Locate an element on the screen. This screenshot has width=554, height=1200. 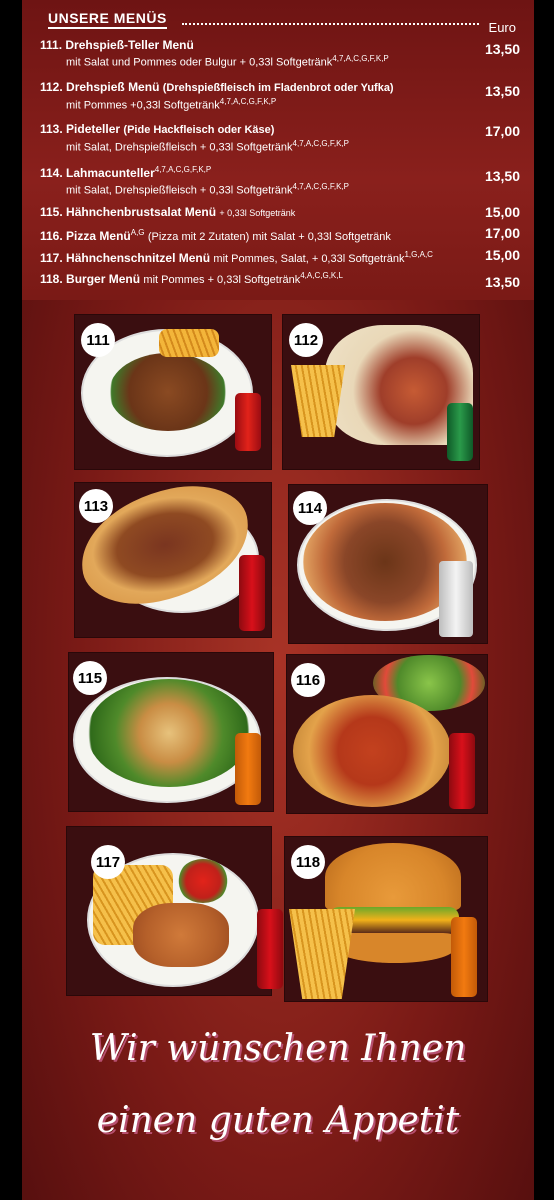
menu-title: UNSERE MENÜS is located at coordinates (107, 19).